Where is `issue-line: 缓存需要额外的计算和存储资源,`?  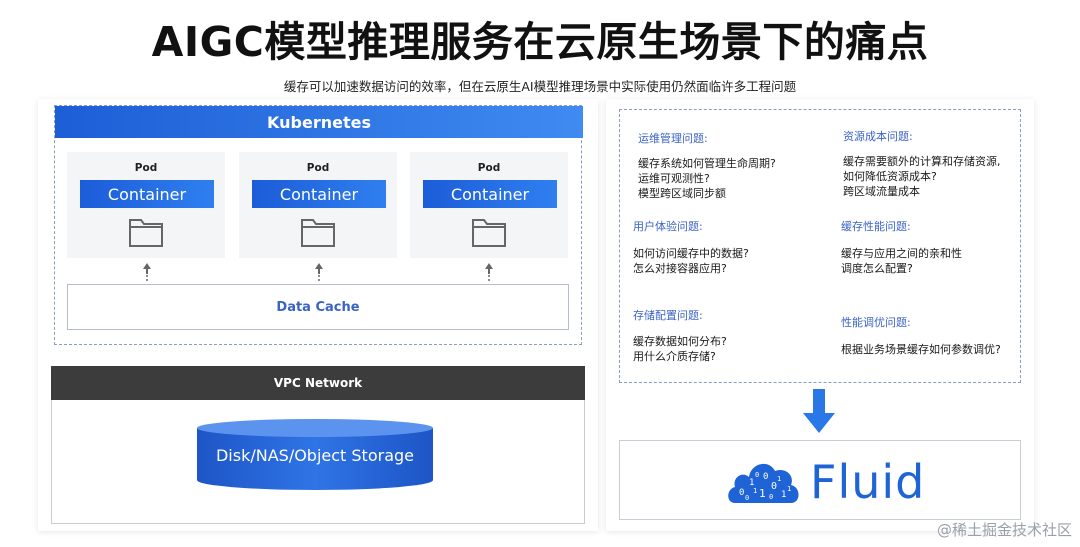
issue-line: 缓存需要额外的计算和存储资源, is located at coordinates (922, 161).